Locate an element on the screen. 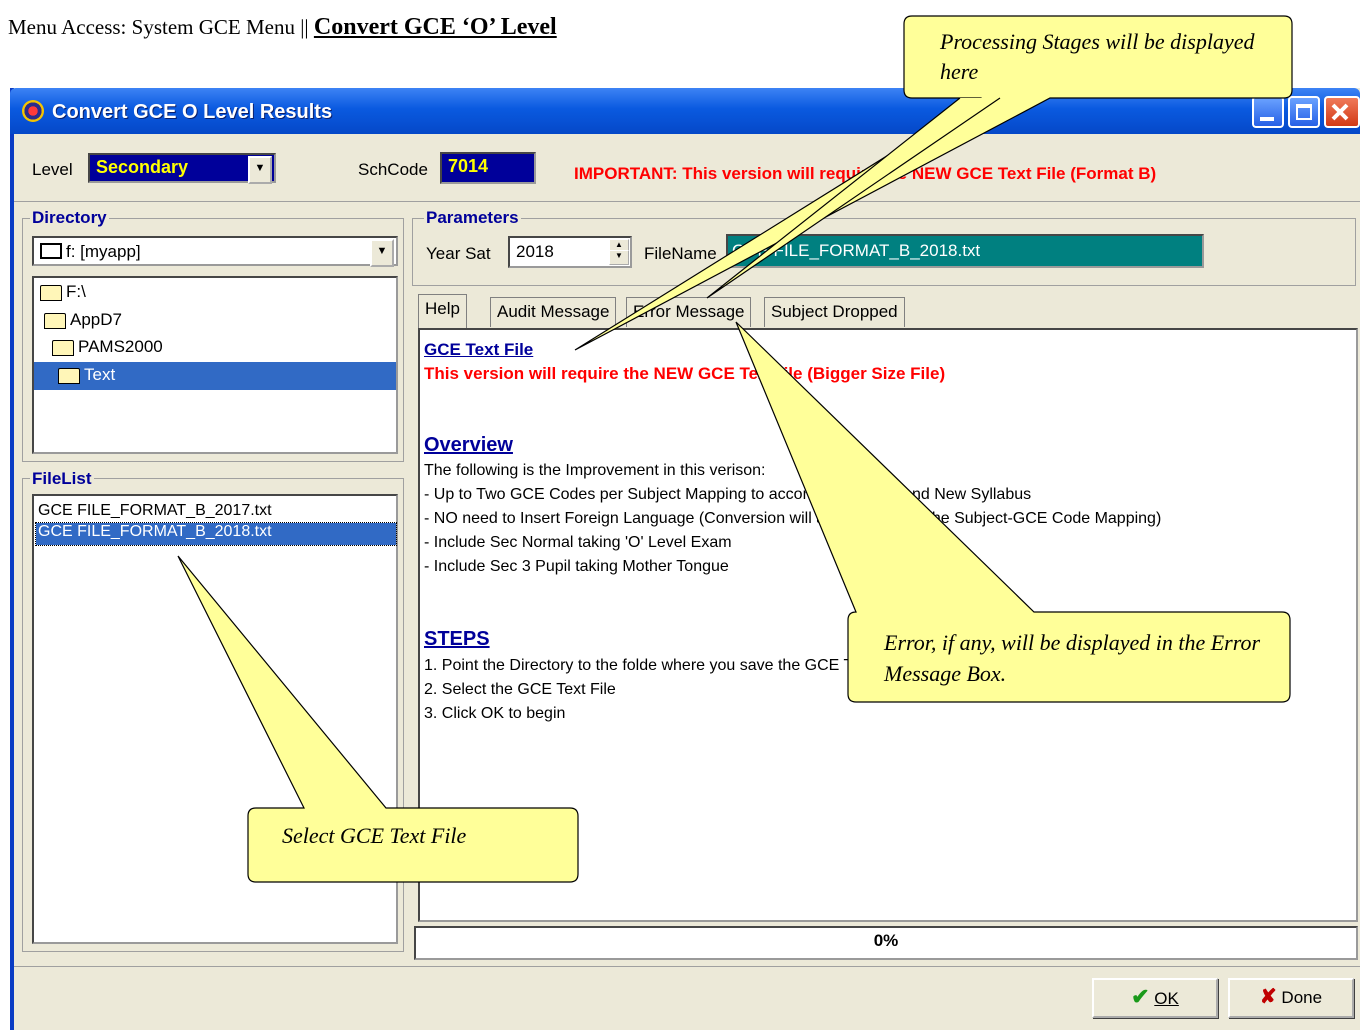  select-callout-text: Select GCE Text File is located at coordinates (374, 835).